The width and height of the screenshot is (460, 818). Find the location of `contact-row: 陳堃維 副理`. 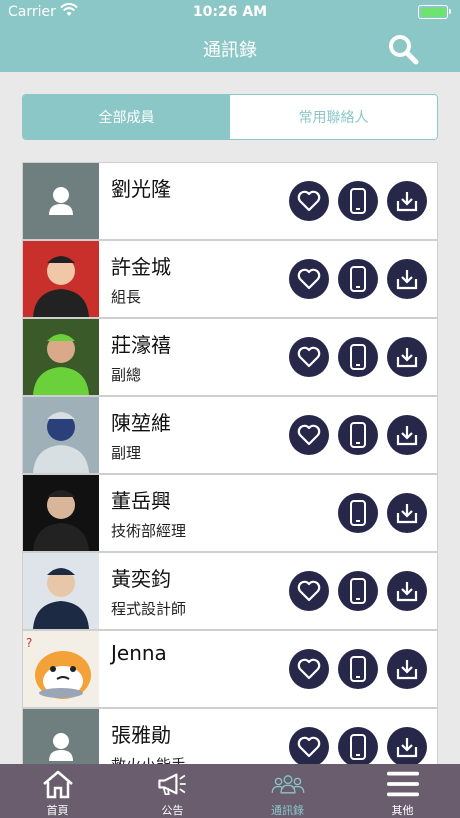

contact-row: 陳堃維 副理 is located at coordinates (230, 435).